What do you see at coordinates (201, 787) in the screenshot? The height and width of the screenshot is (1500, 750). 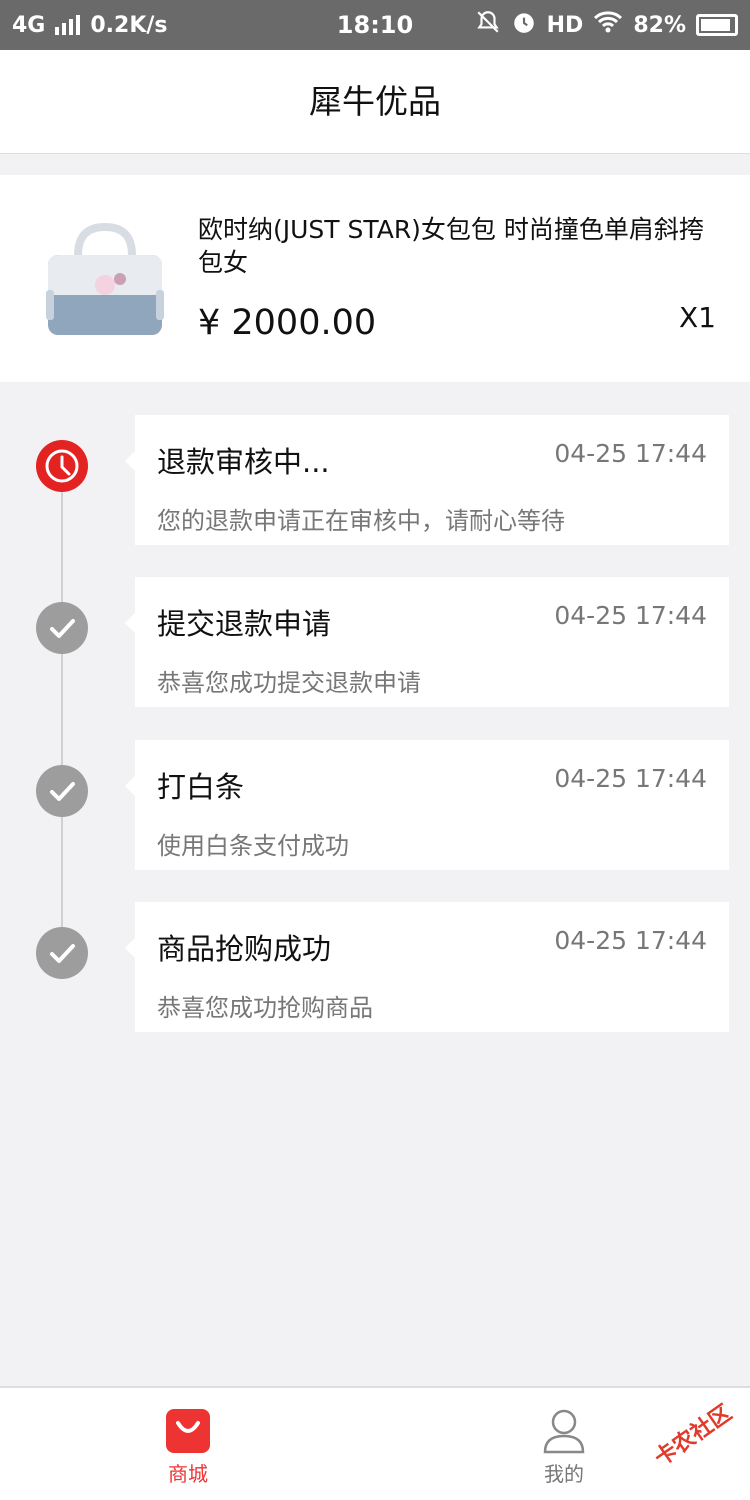 I see `timeline-title: 打白条` at bounding box center [201, 787].